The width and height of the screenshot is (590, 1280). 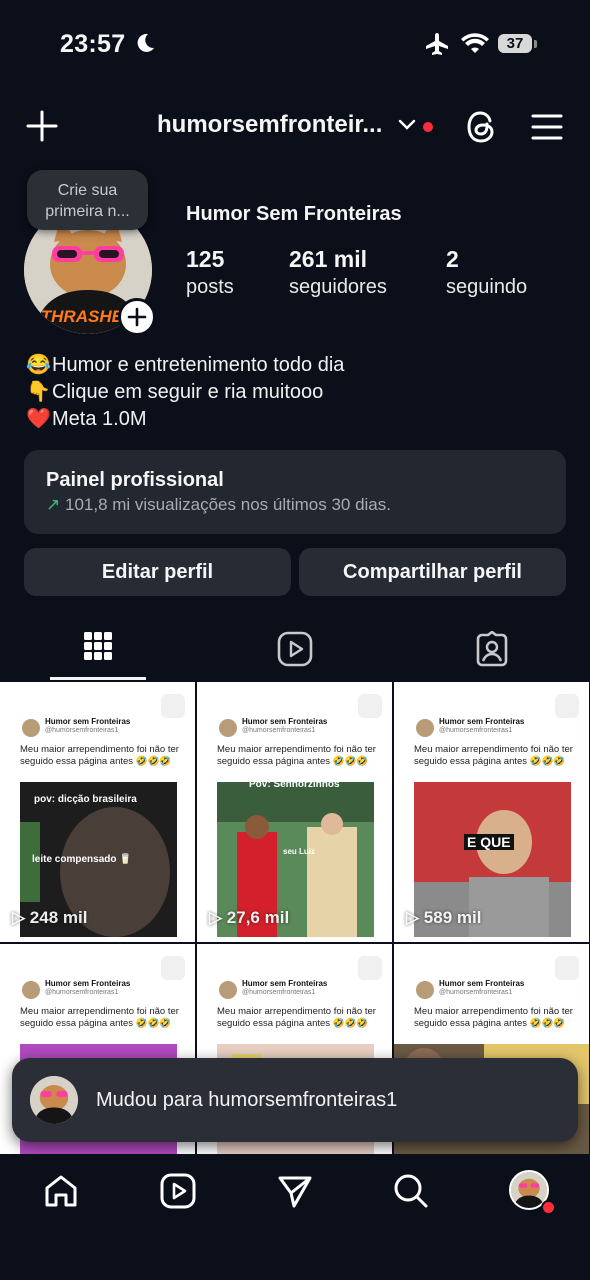 I want to click on profile-notification-dot, so click(x=548, y=1207).